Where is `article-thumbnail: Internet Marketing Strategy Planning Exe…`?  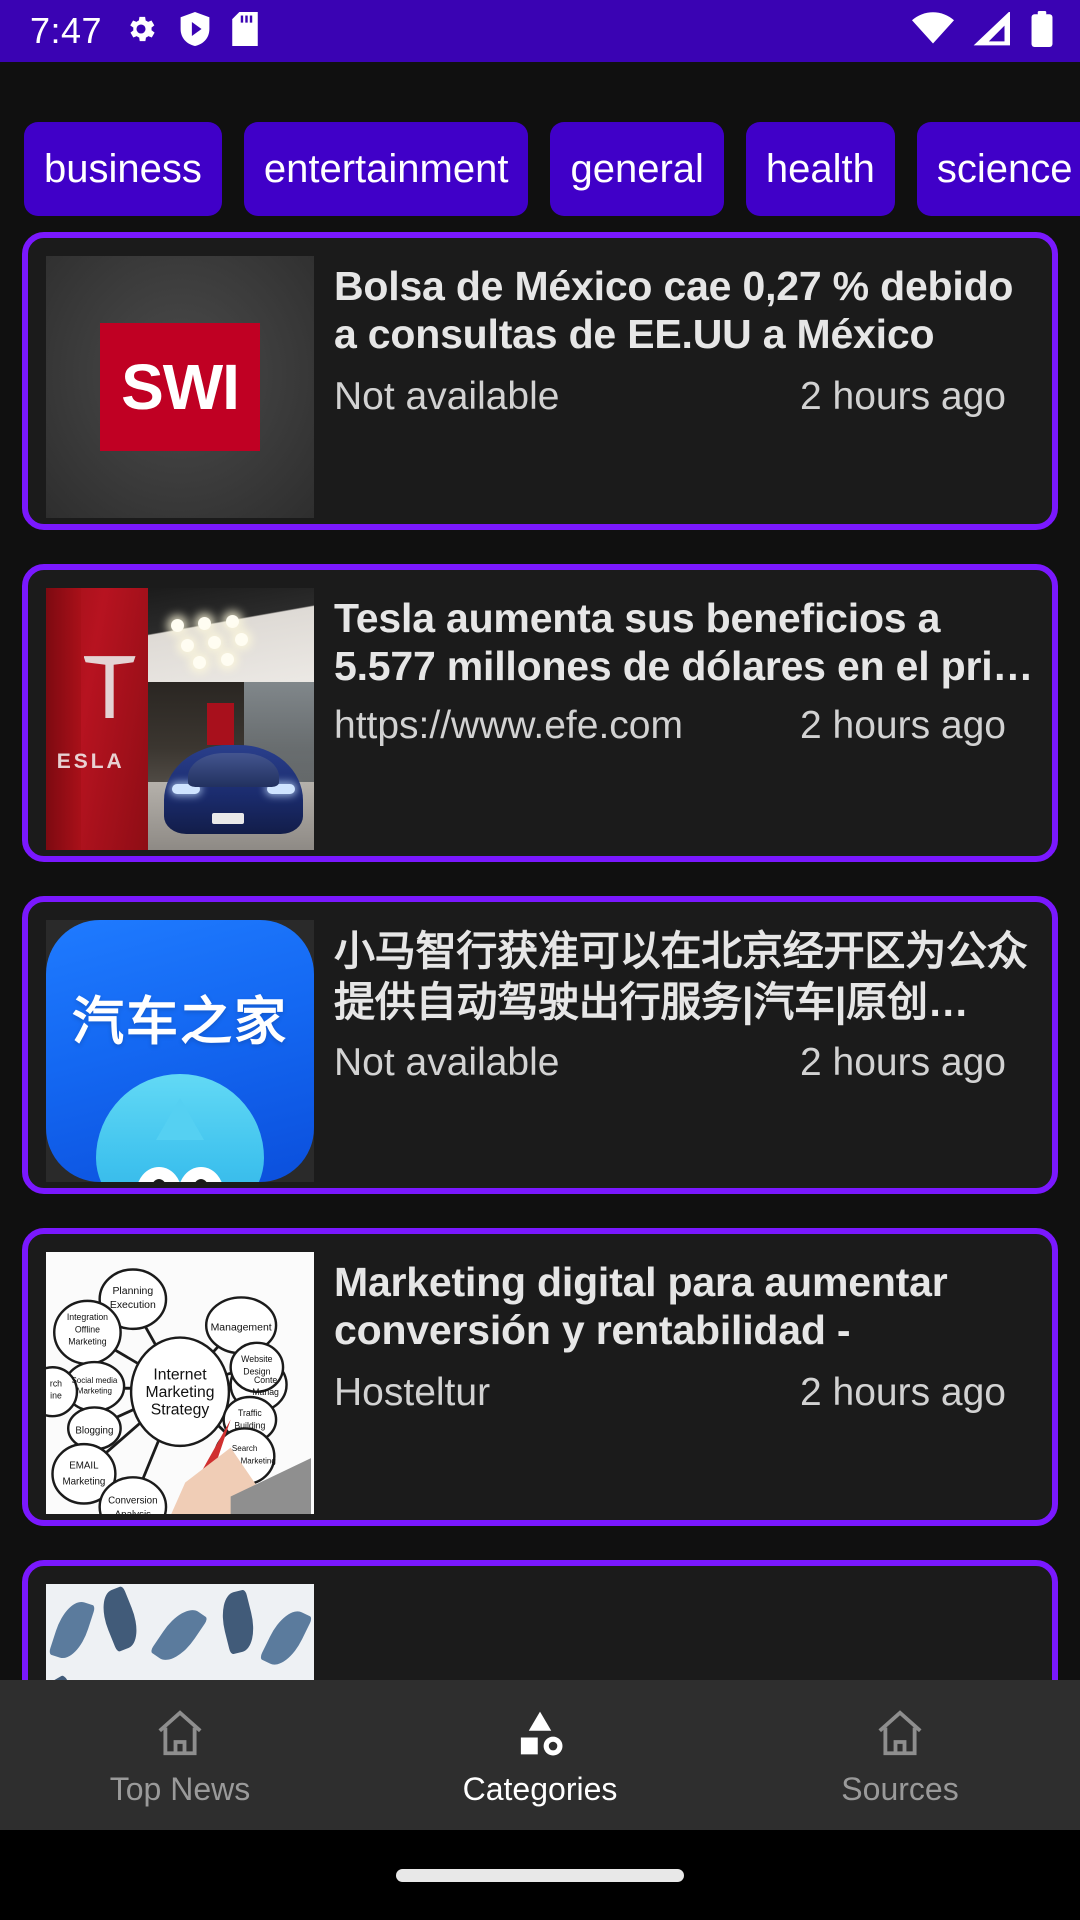 article-thumbnail: Internet Marketing Strategy Planning Exe… is located at coordinates (180, 1383).